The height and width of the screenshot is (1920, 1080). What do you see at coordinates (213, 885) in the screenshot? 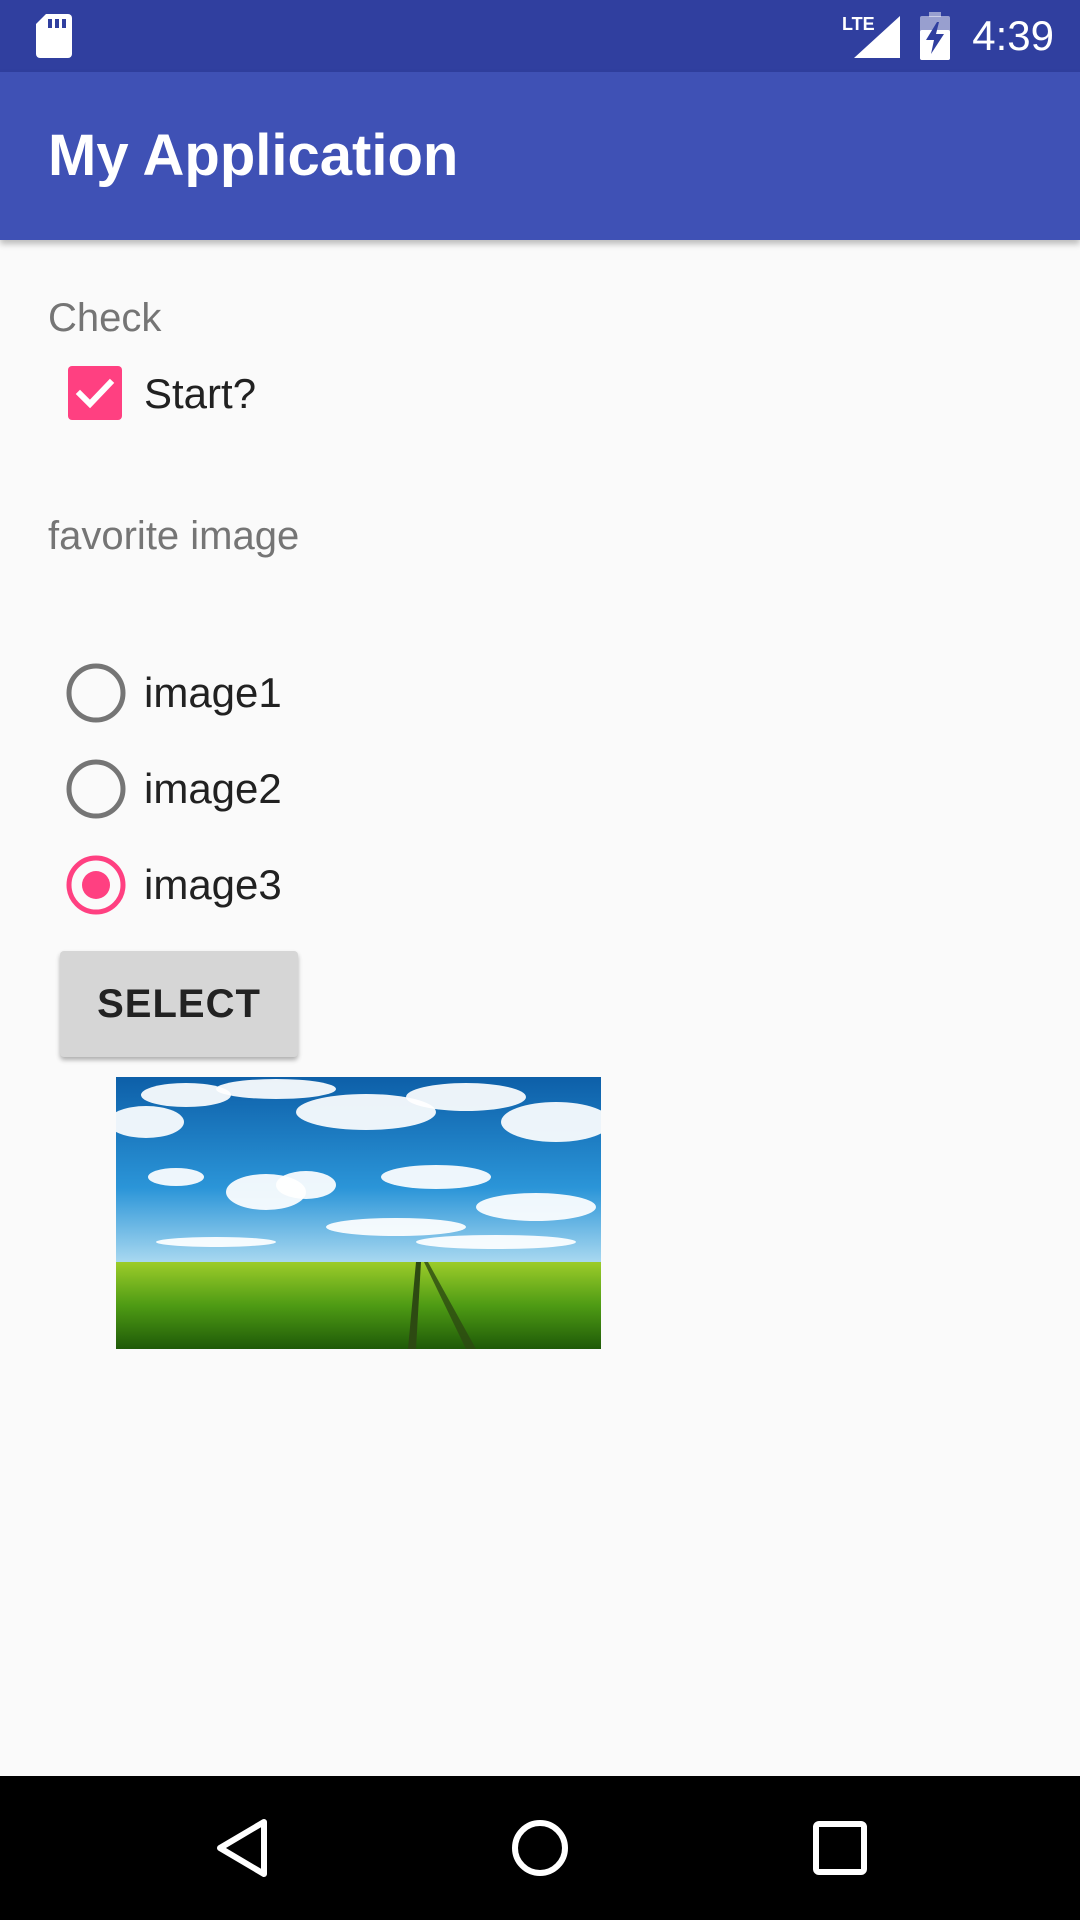
I see `radio-image3-label: image3` at bounding box center [213, 885].